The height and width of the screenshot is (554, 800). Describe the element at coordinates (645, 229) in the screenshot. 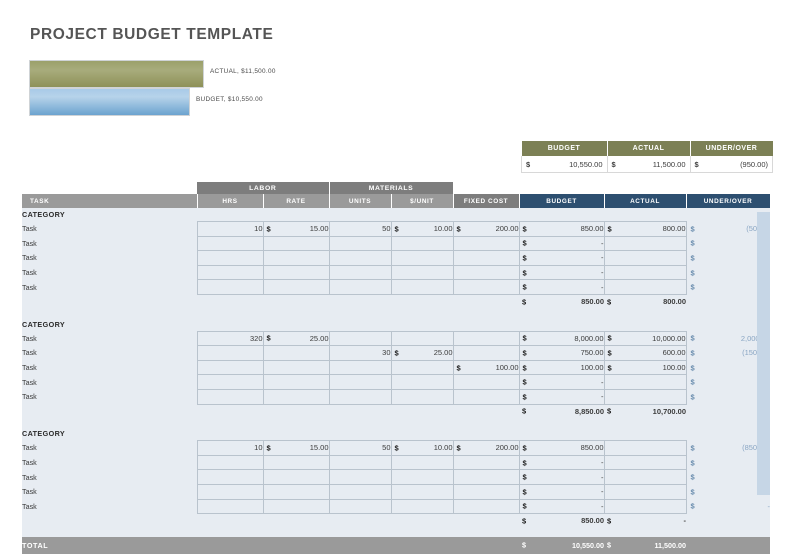

I see `cell-actual: $800.00` at that location.